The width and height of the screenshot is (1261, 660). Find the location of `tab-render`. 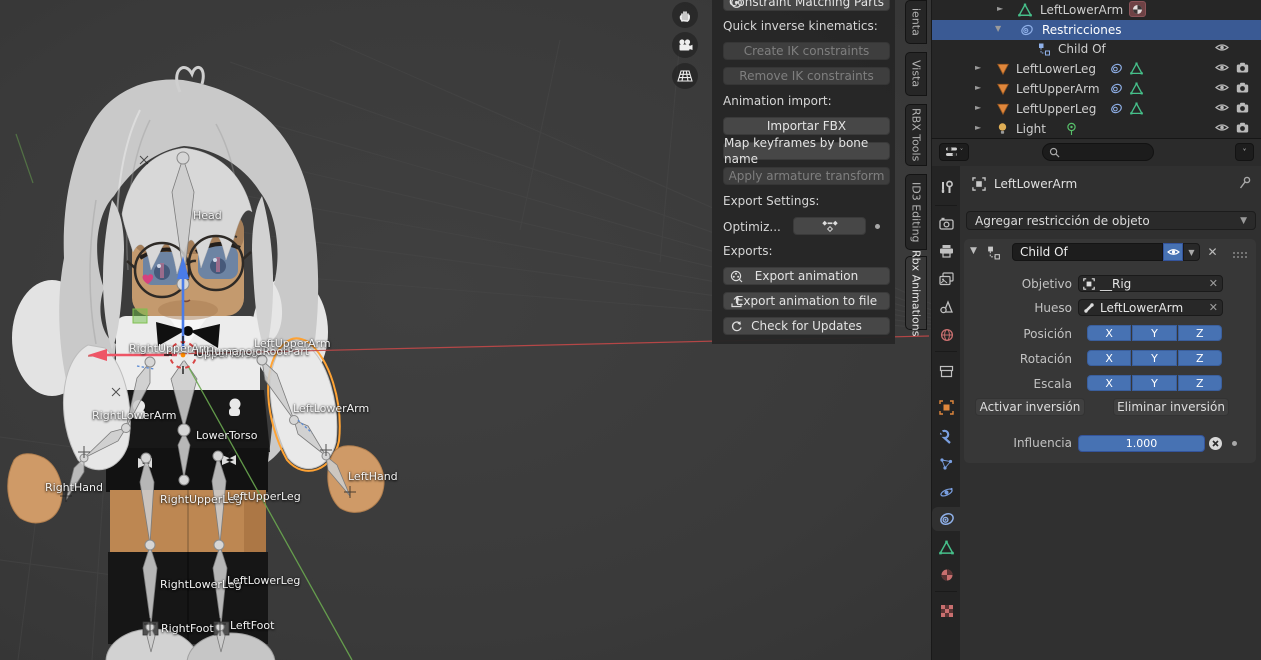

tab-render is located at coordinates (946, 223).